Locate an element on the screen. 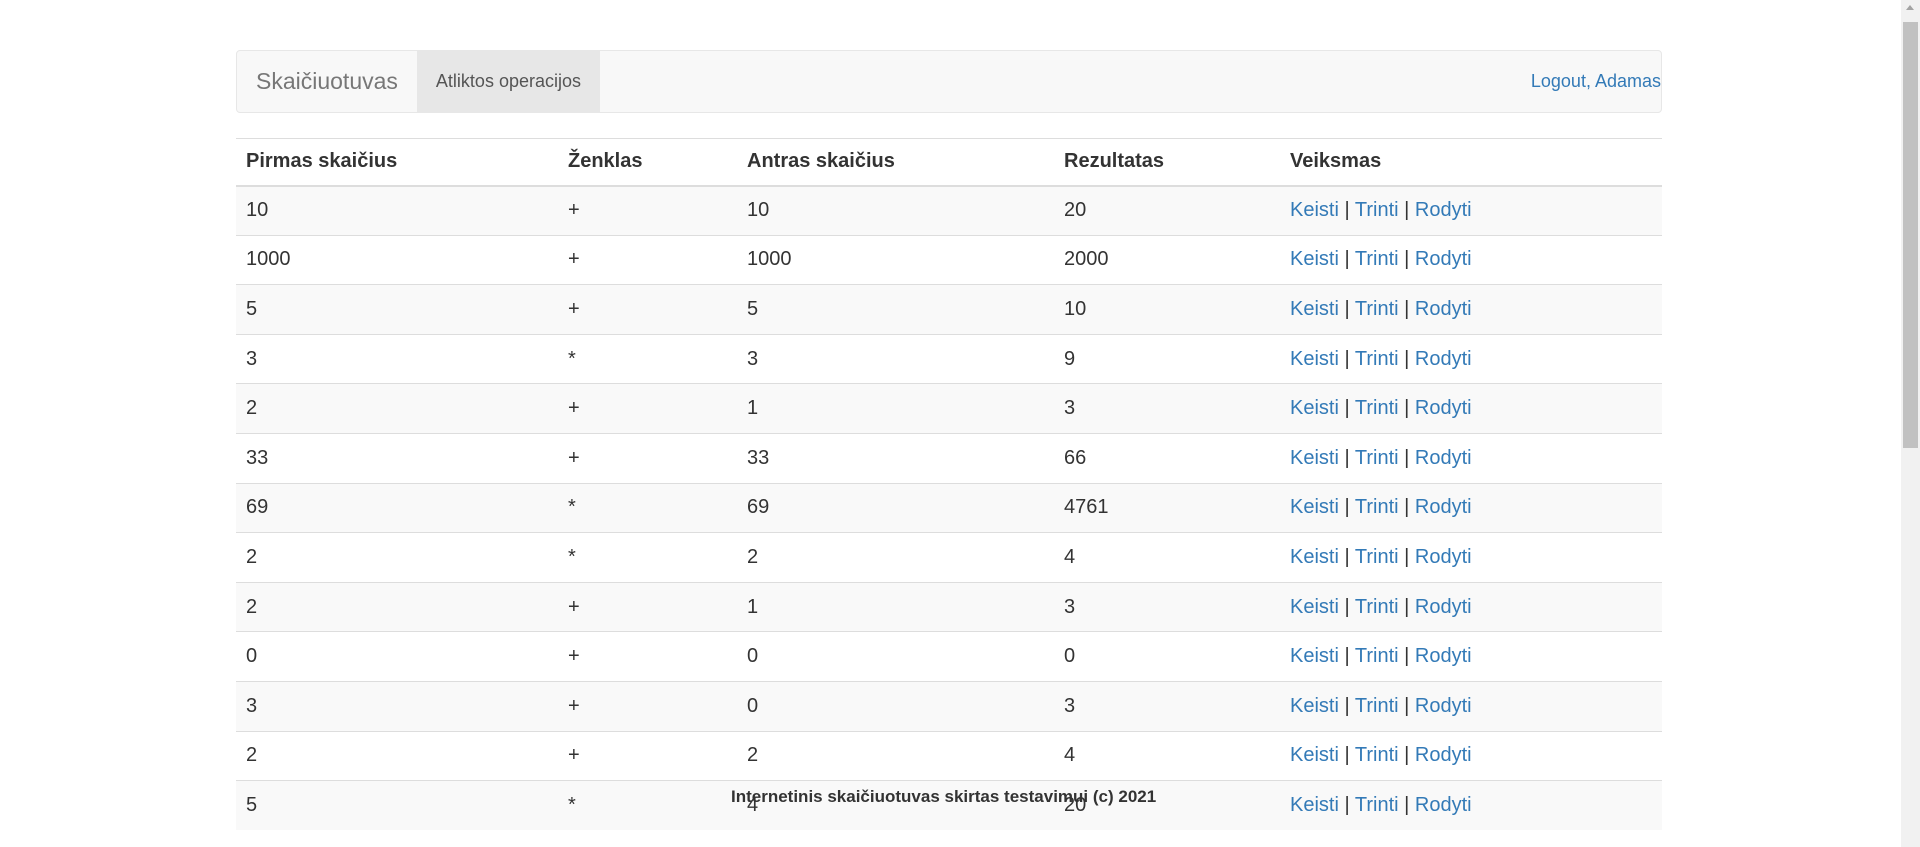 The width and height of the screenshot is (1920, 847). cell-result: 10 is located at coordinates (1167, 309).